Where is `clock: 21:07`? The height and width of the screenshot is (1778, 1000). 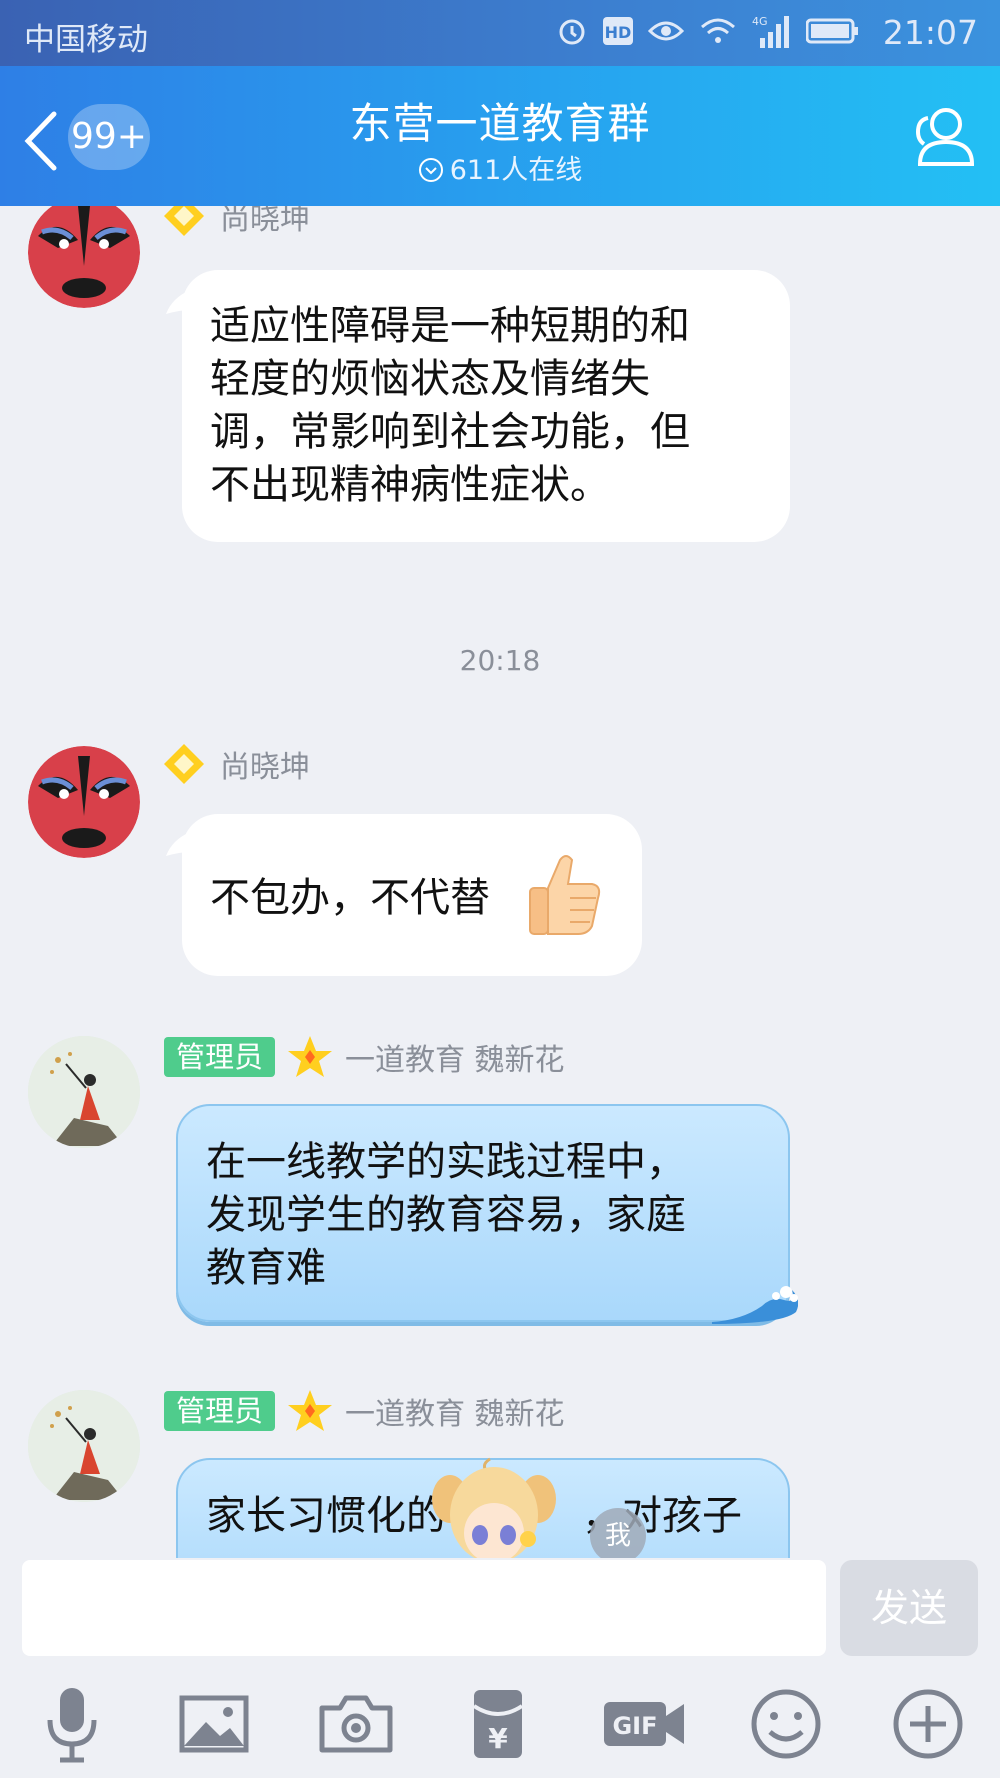
clock: 21:07 is located at coordinates (930, 32).